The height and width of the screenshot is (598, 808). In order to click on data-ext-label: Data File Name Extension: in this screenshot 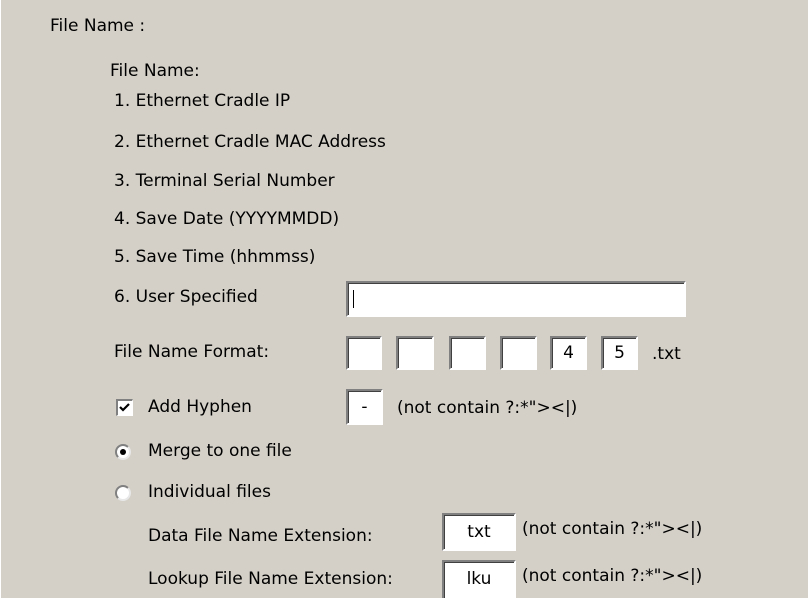, I will do `click(260, 536)`.